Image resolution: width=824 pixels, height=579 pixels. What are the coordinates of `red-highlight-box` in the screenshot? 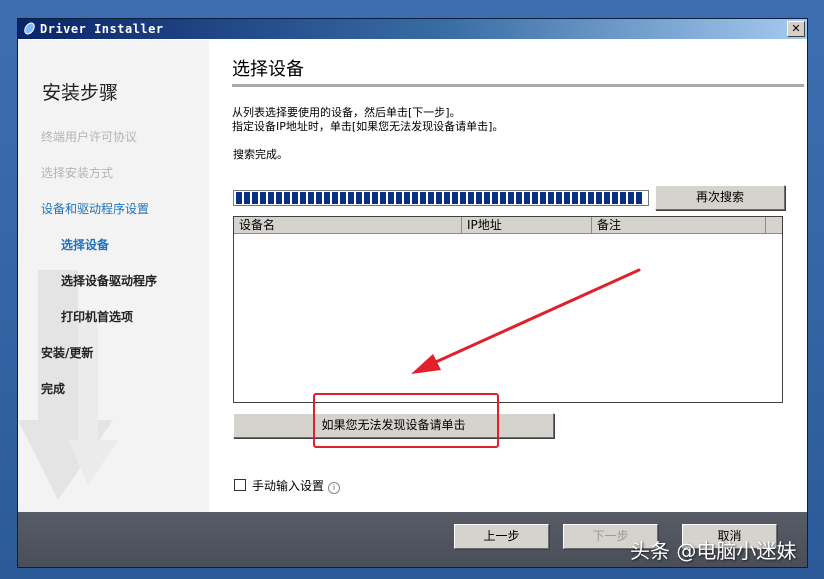 It's located at (406, 420).